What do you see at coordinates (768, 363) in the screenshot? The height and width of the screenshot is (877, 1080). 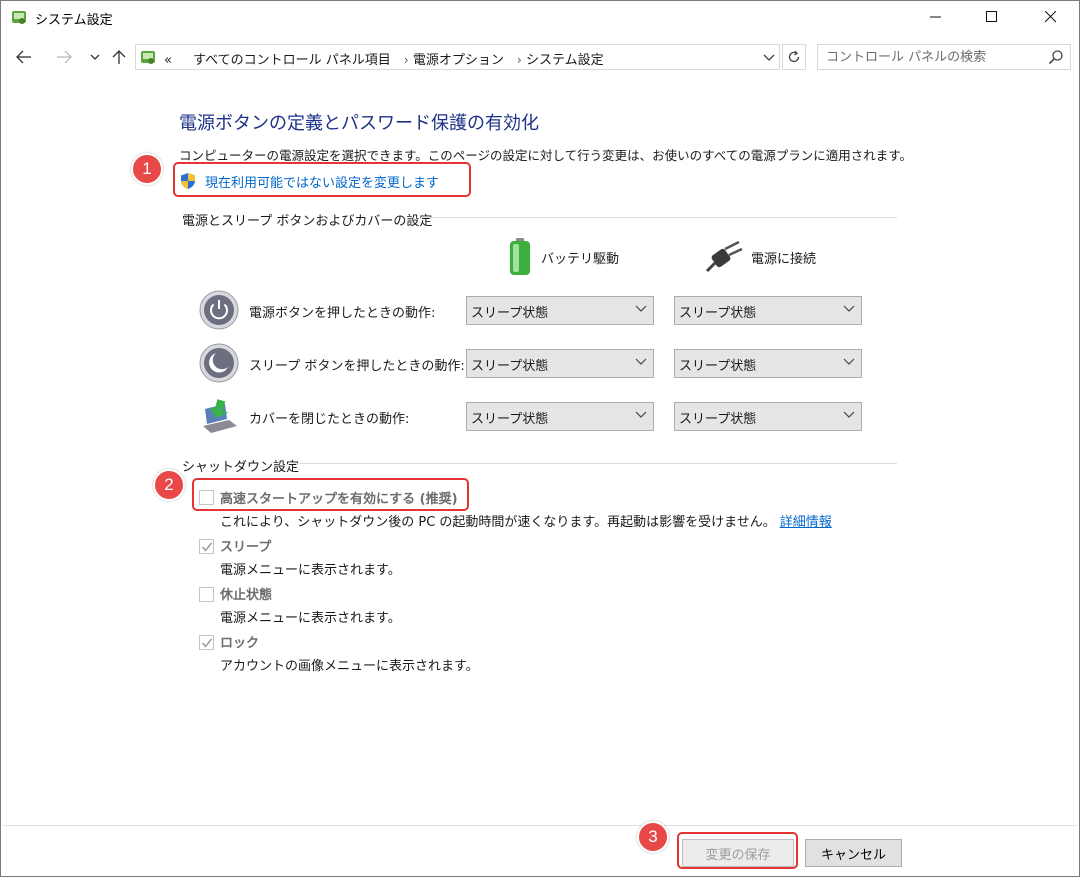 I see `sleep-button-plugged-select: スリープ状態` at bounding box center [768, 363].